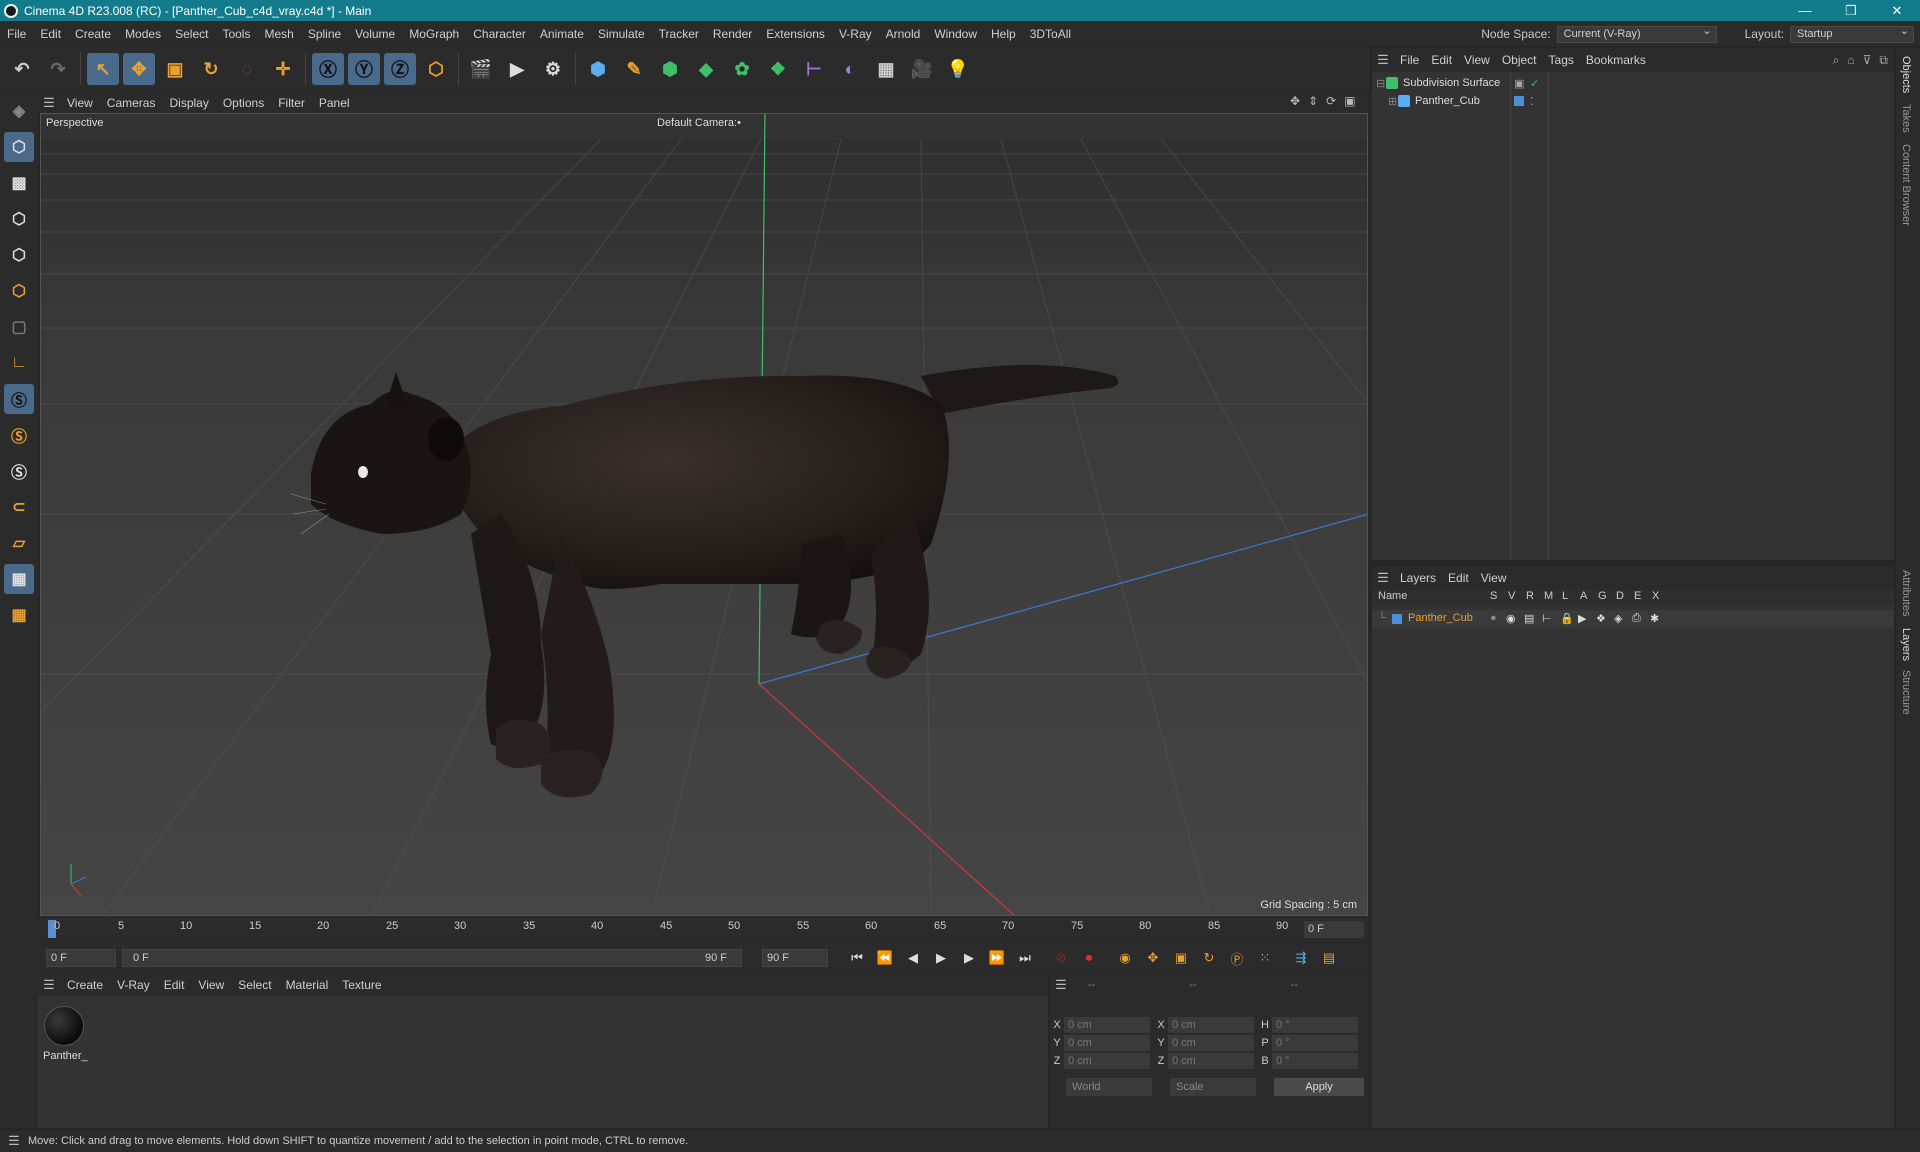  I want to click on uv-mode-icon: ▢, so click(19, 327).